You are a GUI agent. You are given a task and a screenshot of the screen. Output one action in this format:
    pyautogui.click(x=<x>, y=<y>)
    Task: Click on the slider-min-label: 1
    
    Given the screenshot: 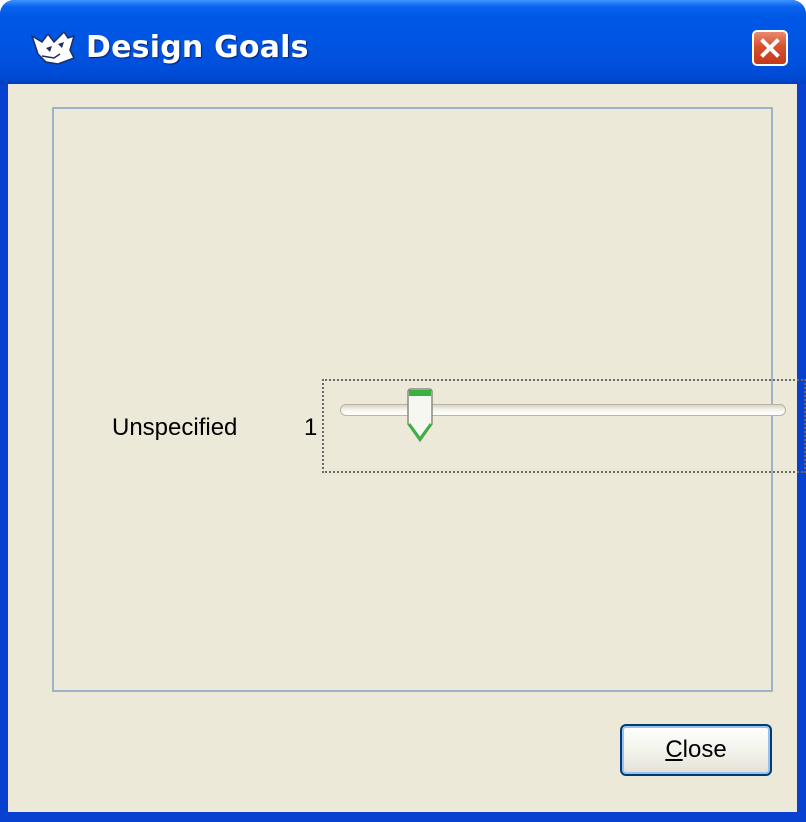 What is the action you would take?
    pyautogui.click(x=311, y=427)
    